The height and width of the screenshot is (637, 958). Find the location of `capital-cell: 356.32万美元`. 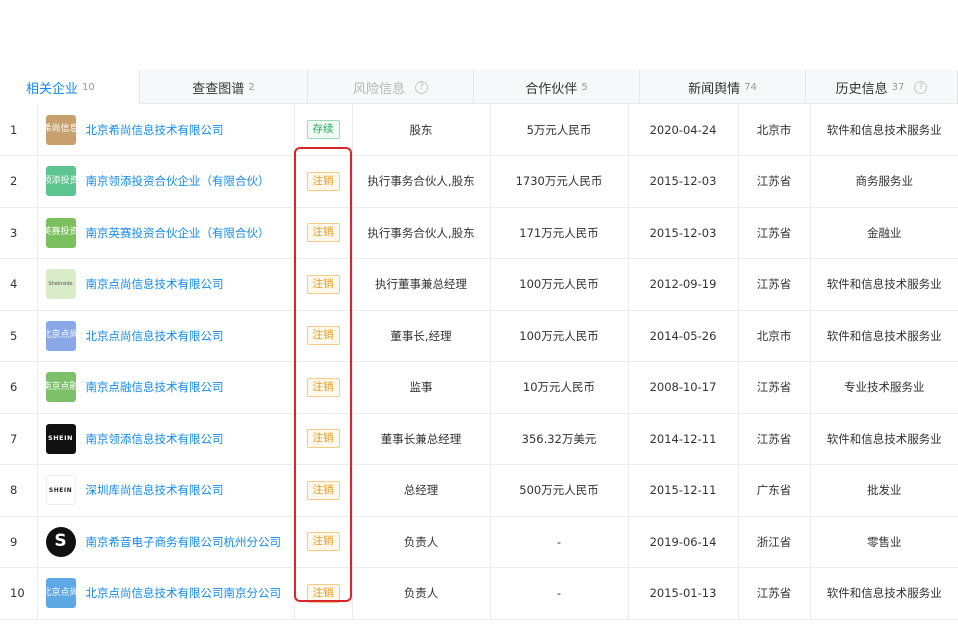

capital-cell: 356.32万美元 is located at coordinates (559, 439).